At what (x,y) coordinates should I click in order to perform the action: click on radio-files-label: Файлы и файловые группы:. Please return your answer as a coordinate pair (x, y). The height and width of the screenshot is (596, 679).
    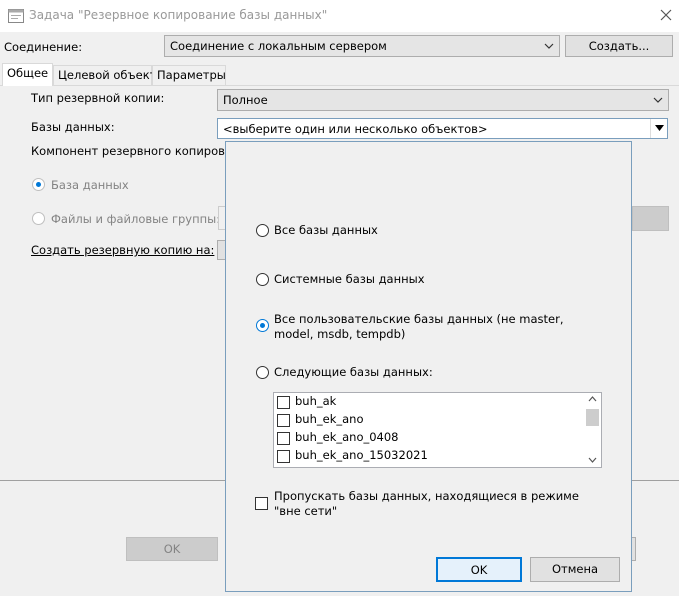
    Looking at the image, I should click on (136, 219).